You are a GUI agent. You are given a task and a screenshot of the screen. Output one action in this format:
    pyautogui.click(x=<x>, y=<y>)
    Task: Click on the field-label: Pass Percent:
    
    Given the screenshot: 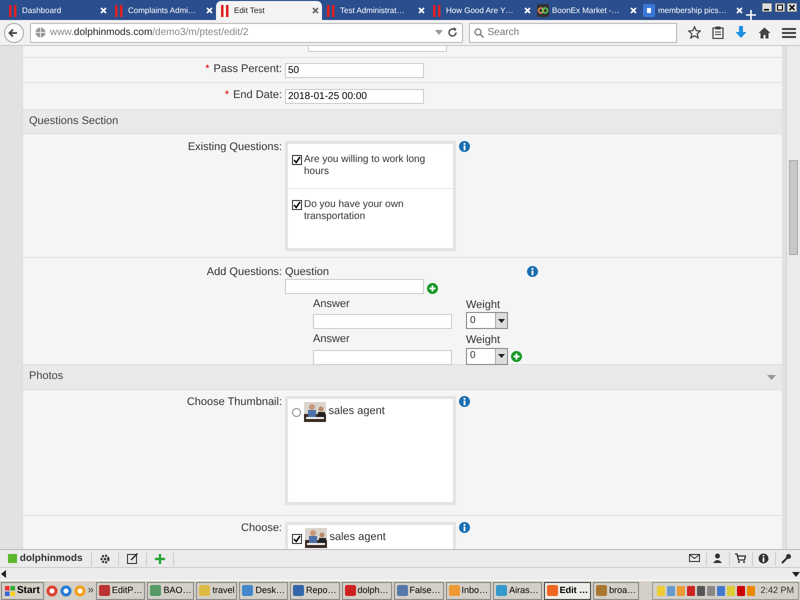 What is the action you would take?
    pyautogui.click(x=248, y=69)
    